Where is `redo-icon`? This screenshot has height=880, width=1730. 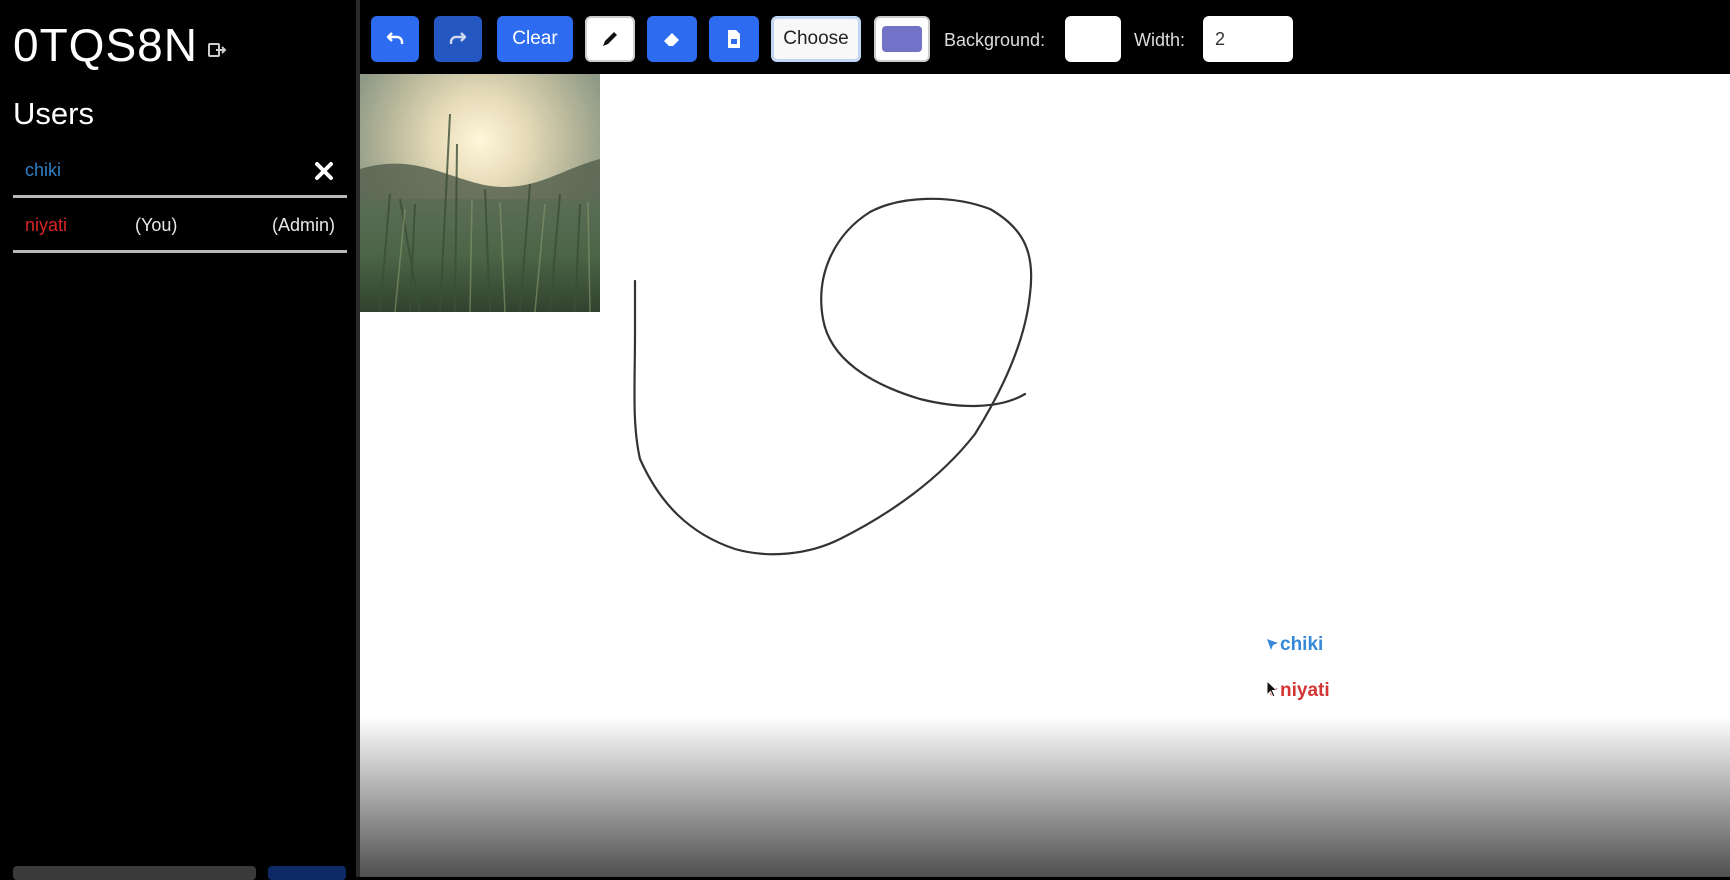 redo-icon is located at coordinates (458, 38).